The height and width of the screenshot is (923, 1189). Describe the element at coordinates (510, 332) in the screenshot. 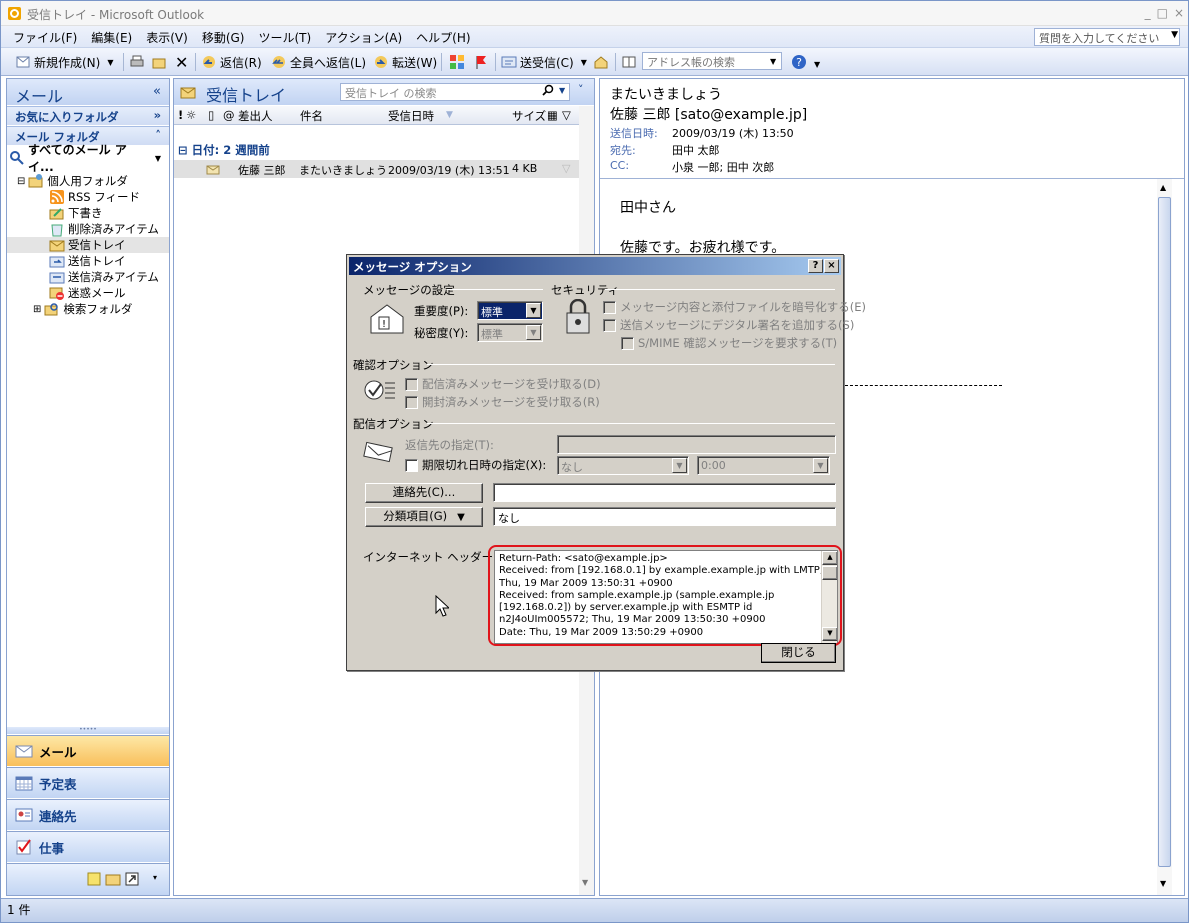

I see `sensitivity-select: 標準 ▼` at that location.